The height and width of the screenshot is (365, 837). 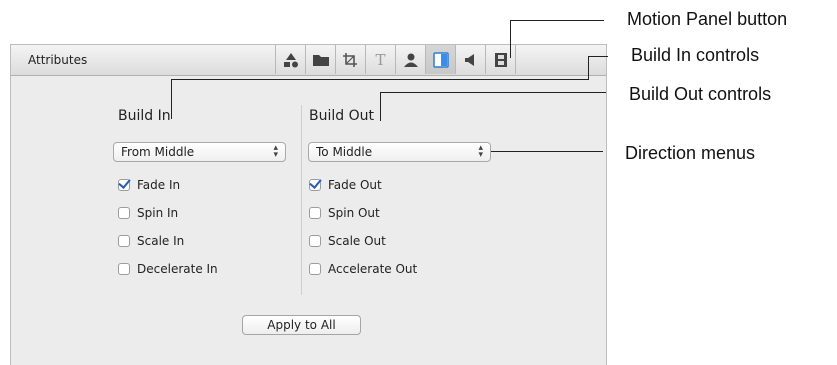 What do you see at coordinates (399, 152) in the screenshot?
I see `build-out-direction-menu: To Middle ▴ ▾` at bounding box center [399, 152].